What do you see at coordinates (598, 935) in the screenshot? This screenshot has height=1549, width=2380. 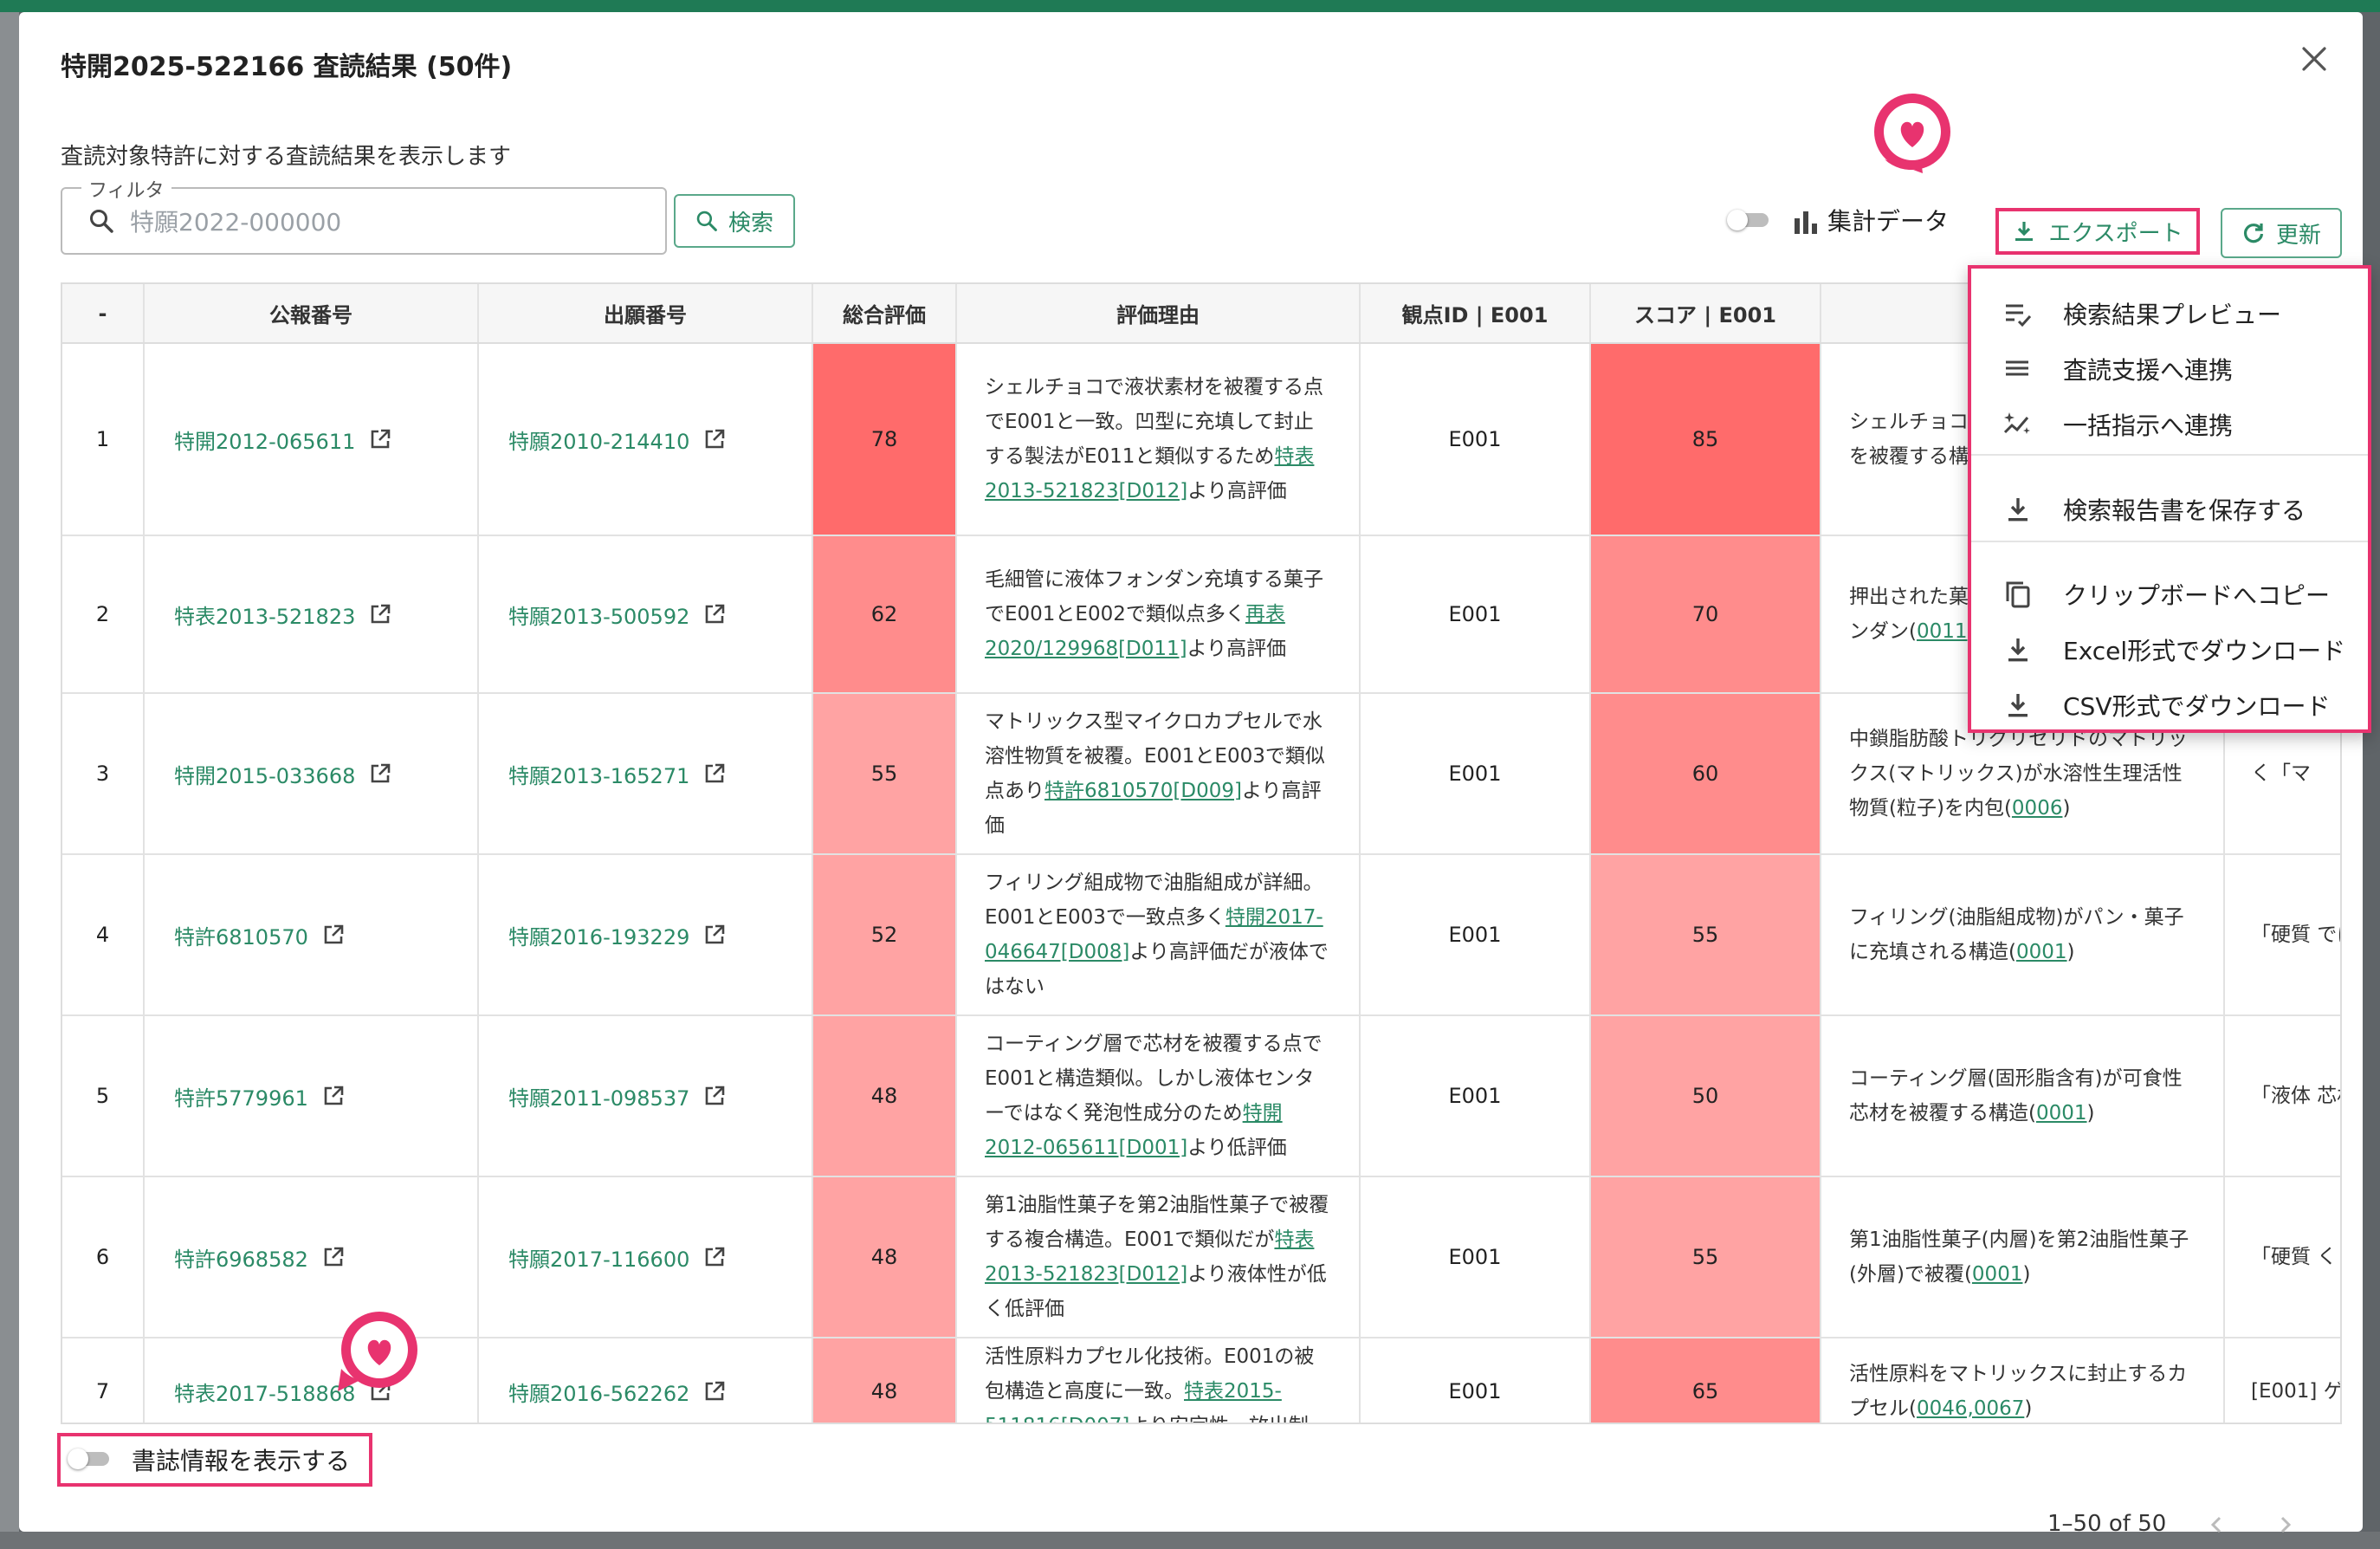 I see `application-number-link: 特願2016-193229` at bounding box center [598, 935].